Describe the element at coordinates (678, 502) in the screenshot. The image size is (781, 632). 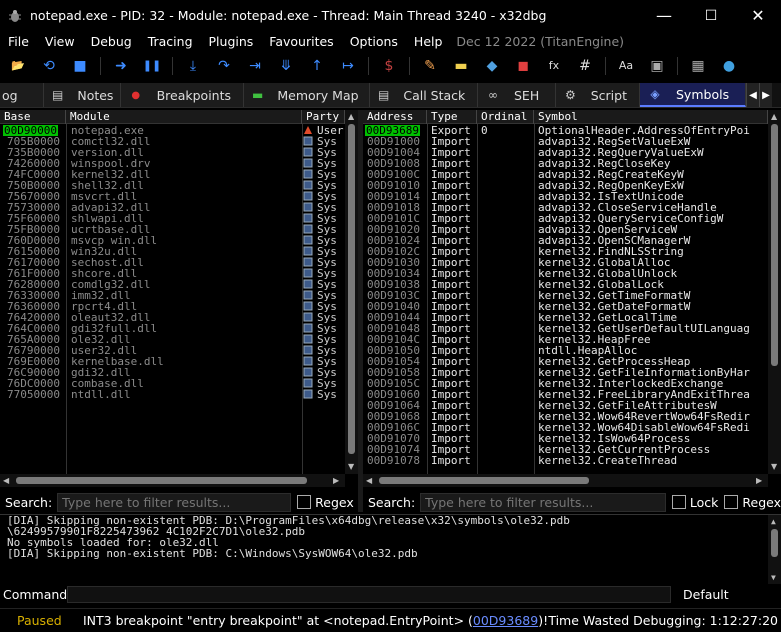
I see `lock-checkbox` at that location.